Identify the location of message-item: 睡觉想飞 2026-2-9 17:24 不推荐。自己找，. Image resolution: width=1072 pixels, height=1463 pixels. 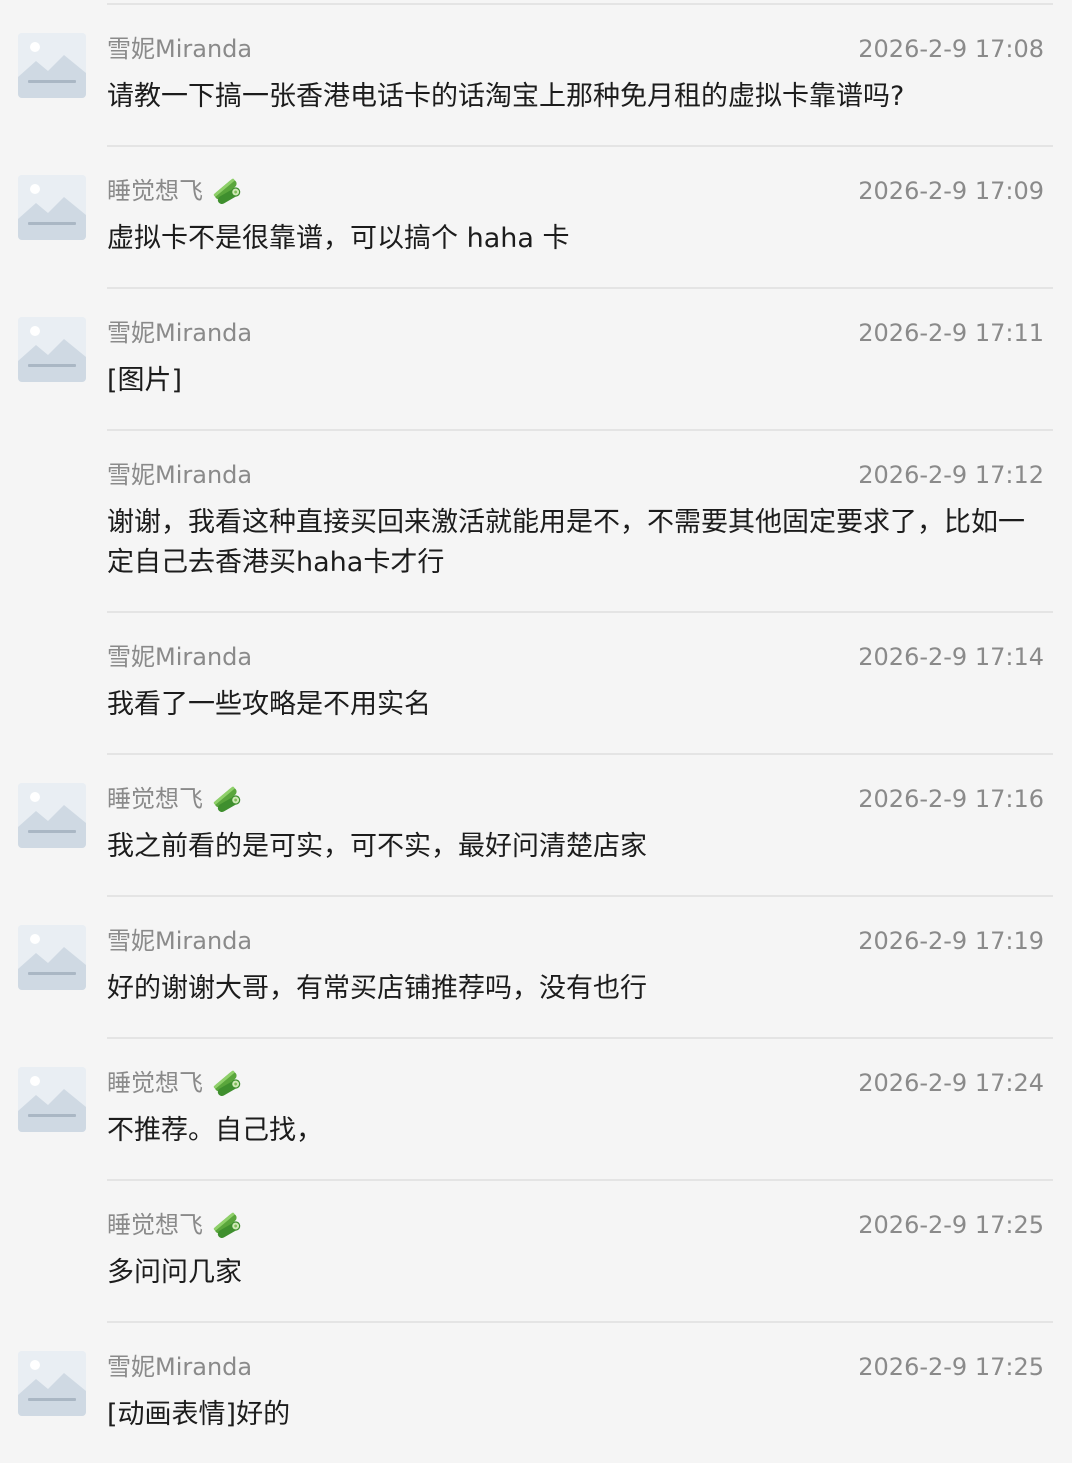
(535, 1110).